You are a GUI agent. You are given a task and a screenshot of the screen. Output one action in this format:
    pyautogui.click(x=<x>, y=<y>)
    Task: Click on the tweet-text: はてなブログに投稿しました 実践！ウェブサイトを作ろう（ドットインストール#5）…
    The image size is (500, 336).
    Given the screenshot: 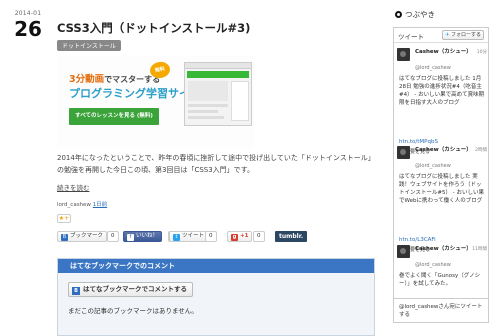 What is the action you would take?
    pyautogui.click(x=441, y=189)
    